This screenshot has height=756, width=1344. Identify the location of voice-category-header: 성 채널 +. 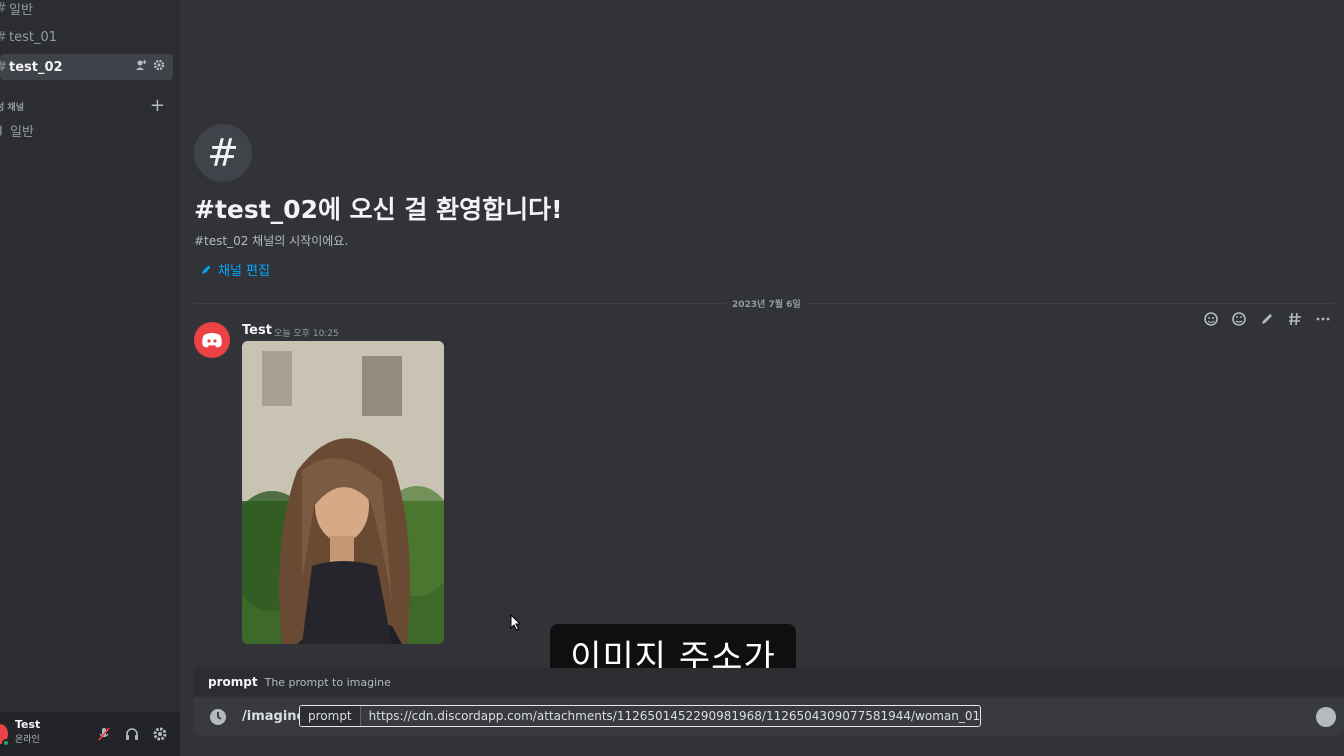
(86, 105).